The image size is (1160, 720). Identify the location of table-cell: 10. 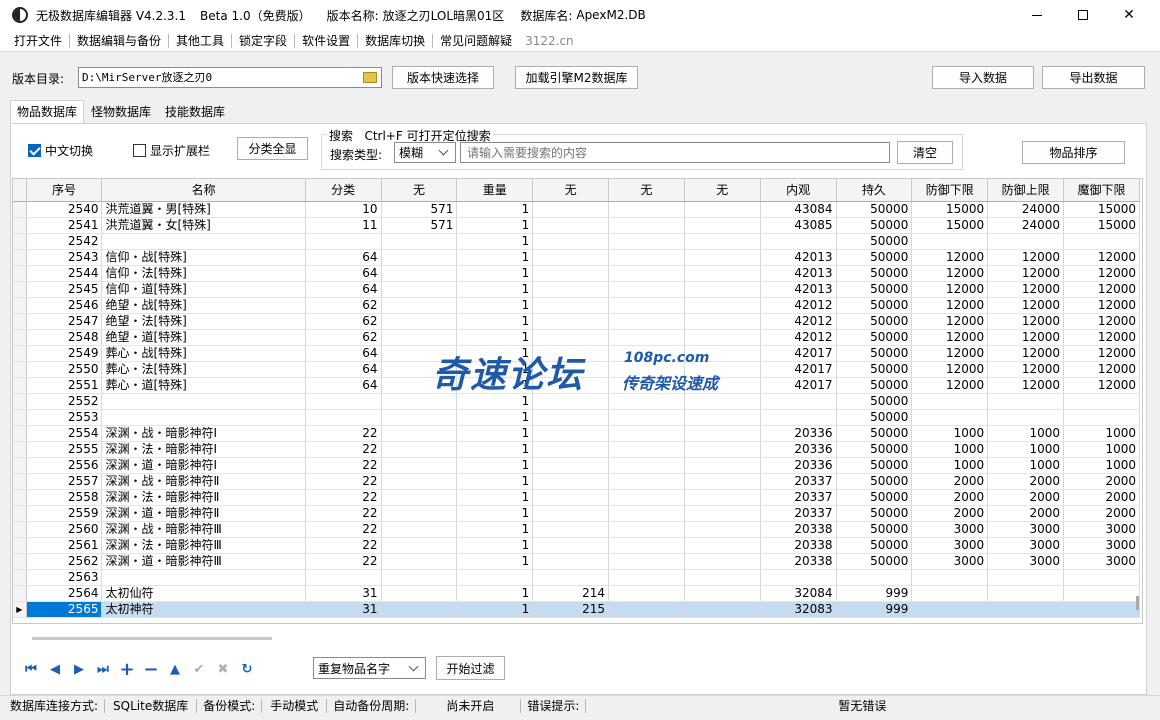
(343, 209).